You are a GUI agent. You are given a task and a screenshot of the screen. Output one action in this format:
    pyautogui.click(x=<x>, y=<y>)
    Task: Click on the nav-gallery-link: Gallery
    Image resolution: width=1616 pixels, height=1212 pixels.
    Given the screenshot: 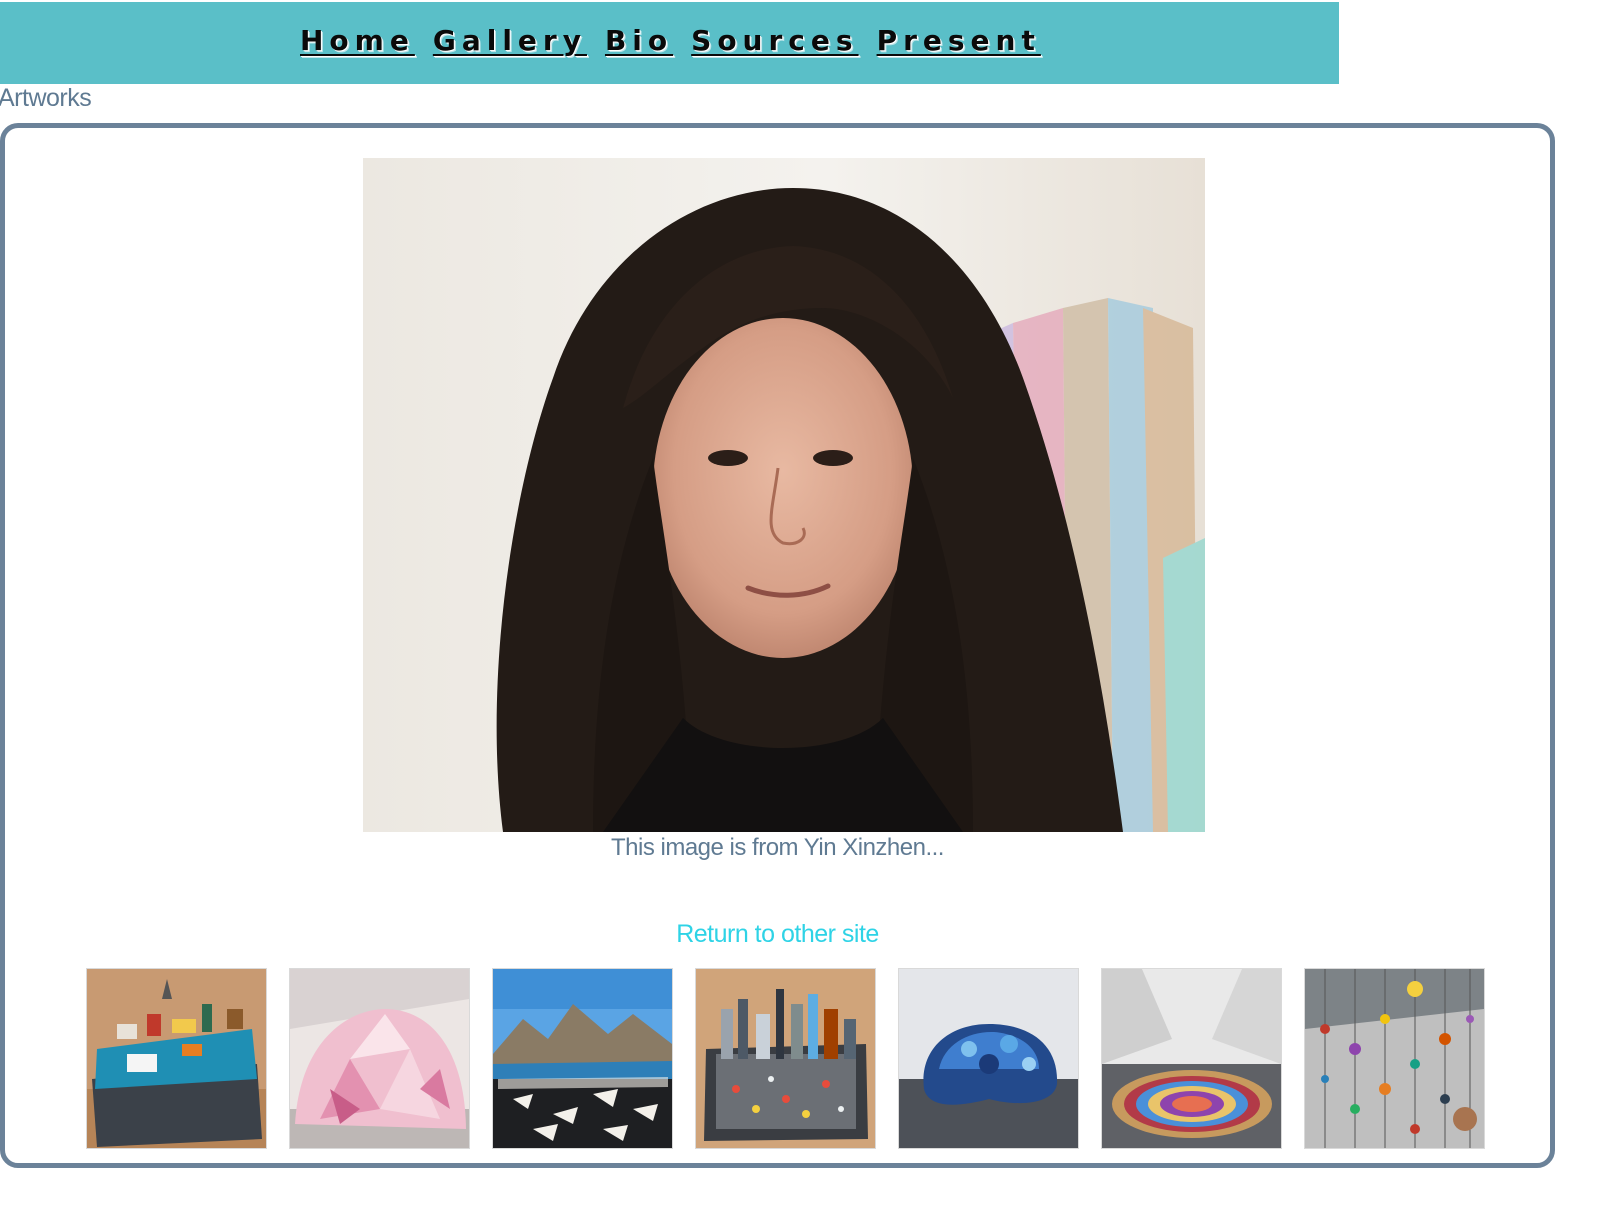 What is the action you would take?
    pyautogui.click(x=510, y=40)
    